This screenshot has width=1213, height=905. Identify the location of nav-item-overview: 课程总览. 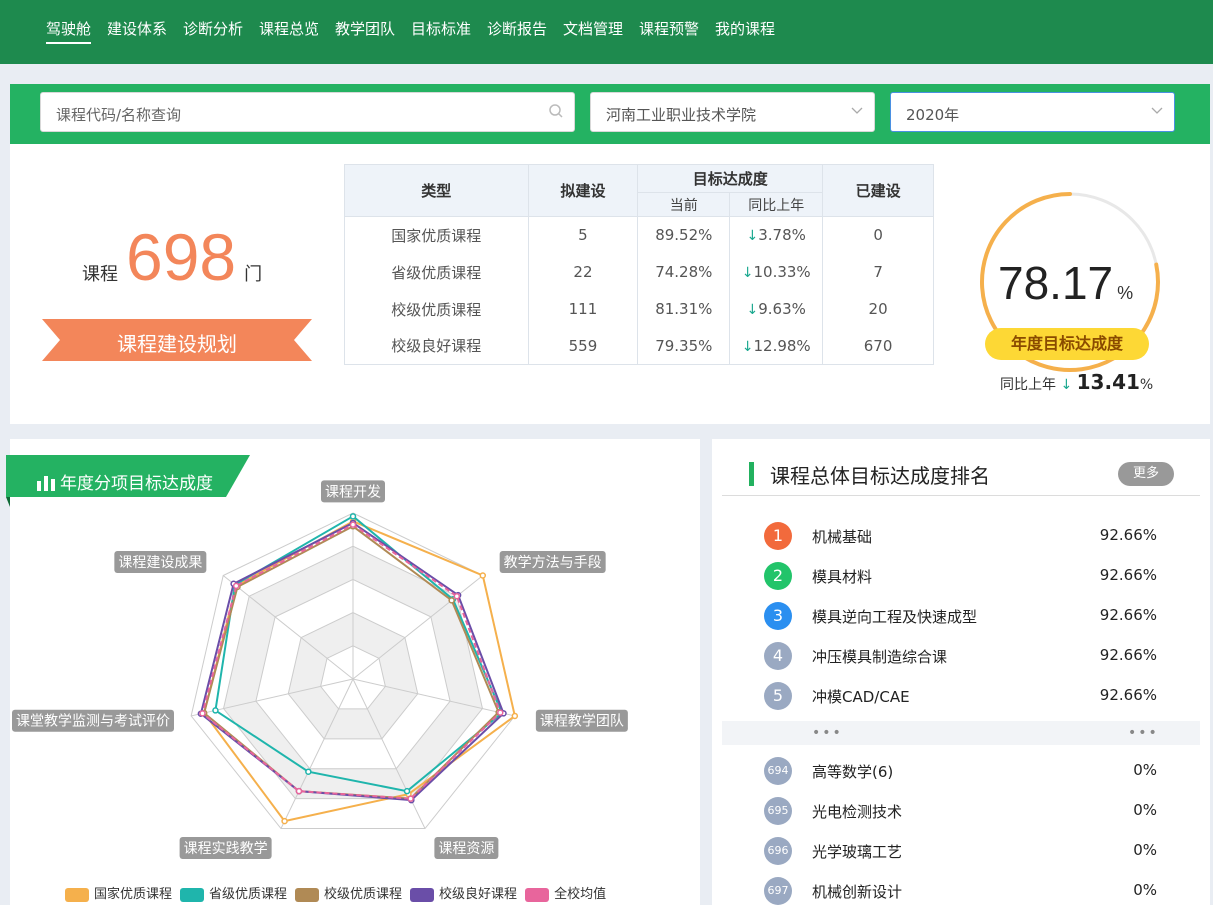
(289, 28).